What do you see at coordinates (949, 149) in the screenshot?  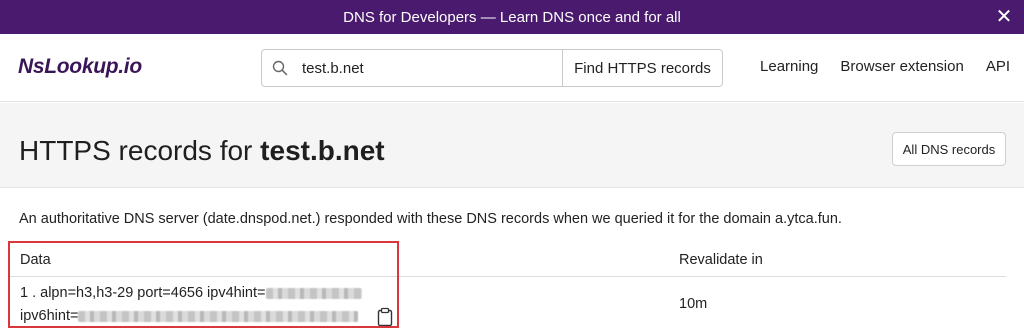 I see `all-dns-records-button: All DNS records` at bounding box center [949, 149].